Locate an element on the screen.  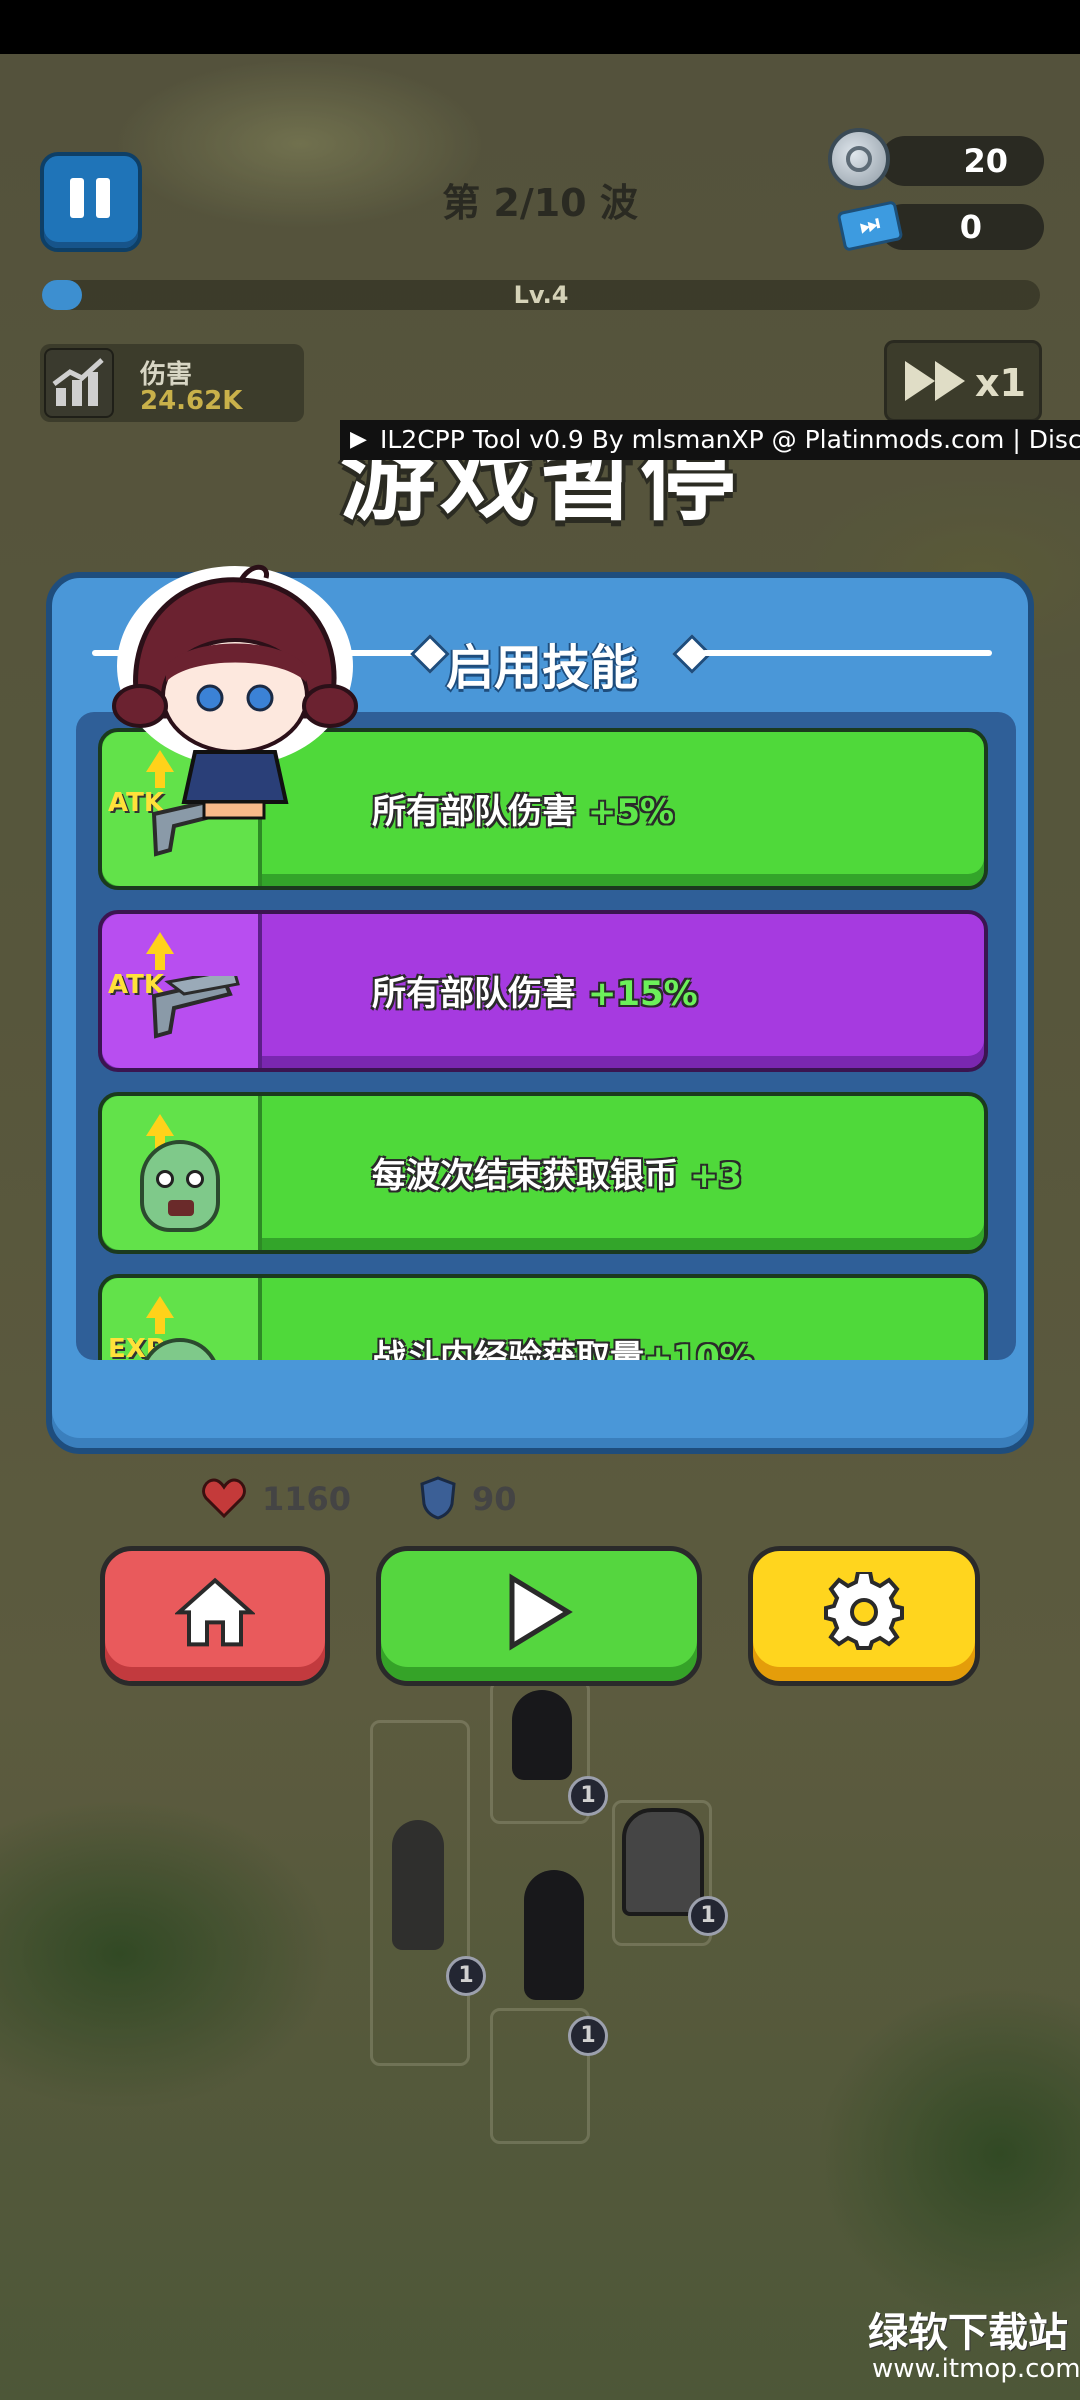
dialog-title: 启用技能 is located at coordinates (541, 668).